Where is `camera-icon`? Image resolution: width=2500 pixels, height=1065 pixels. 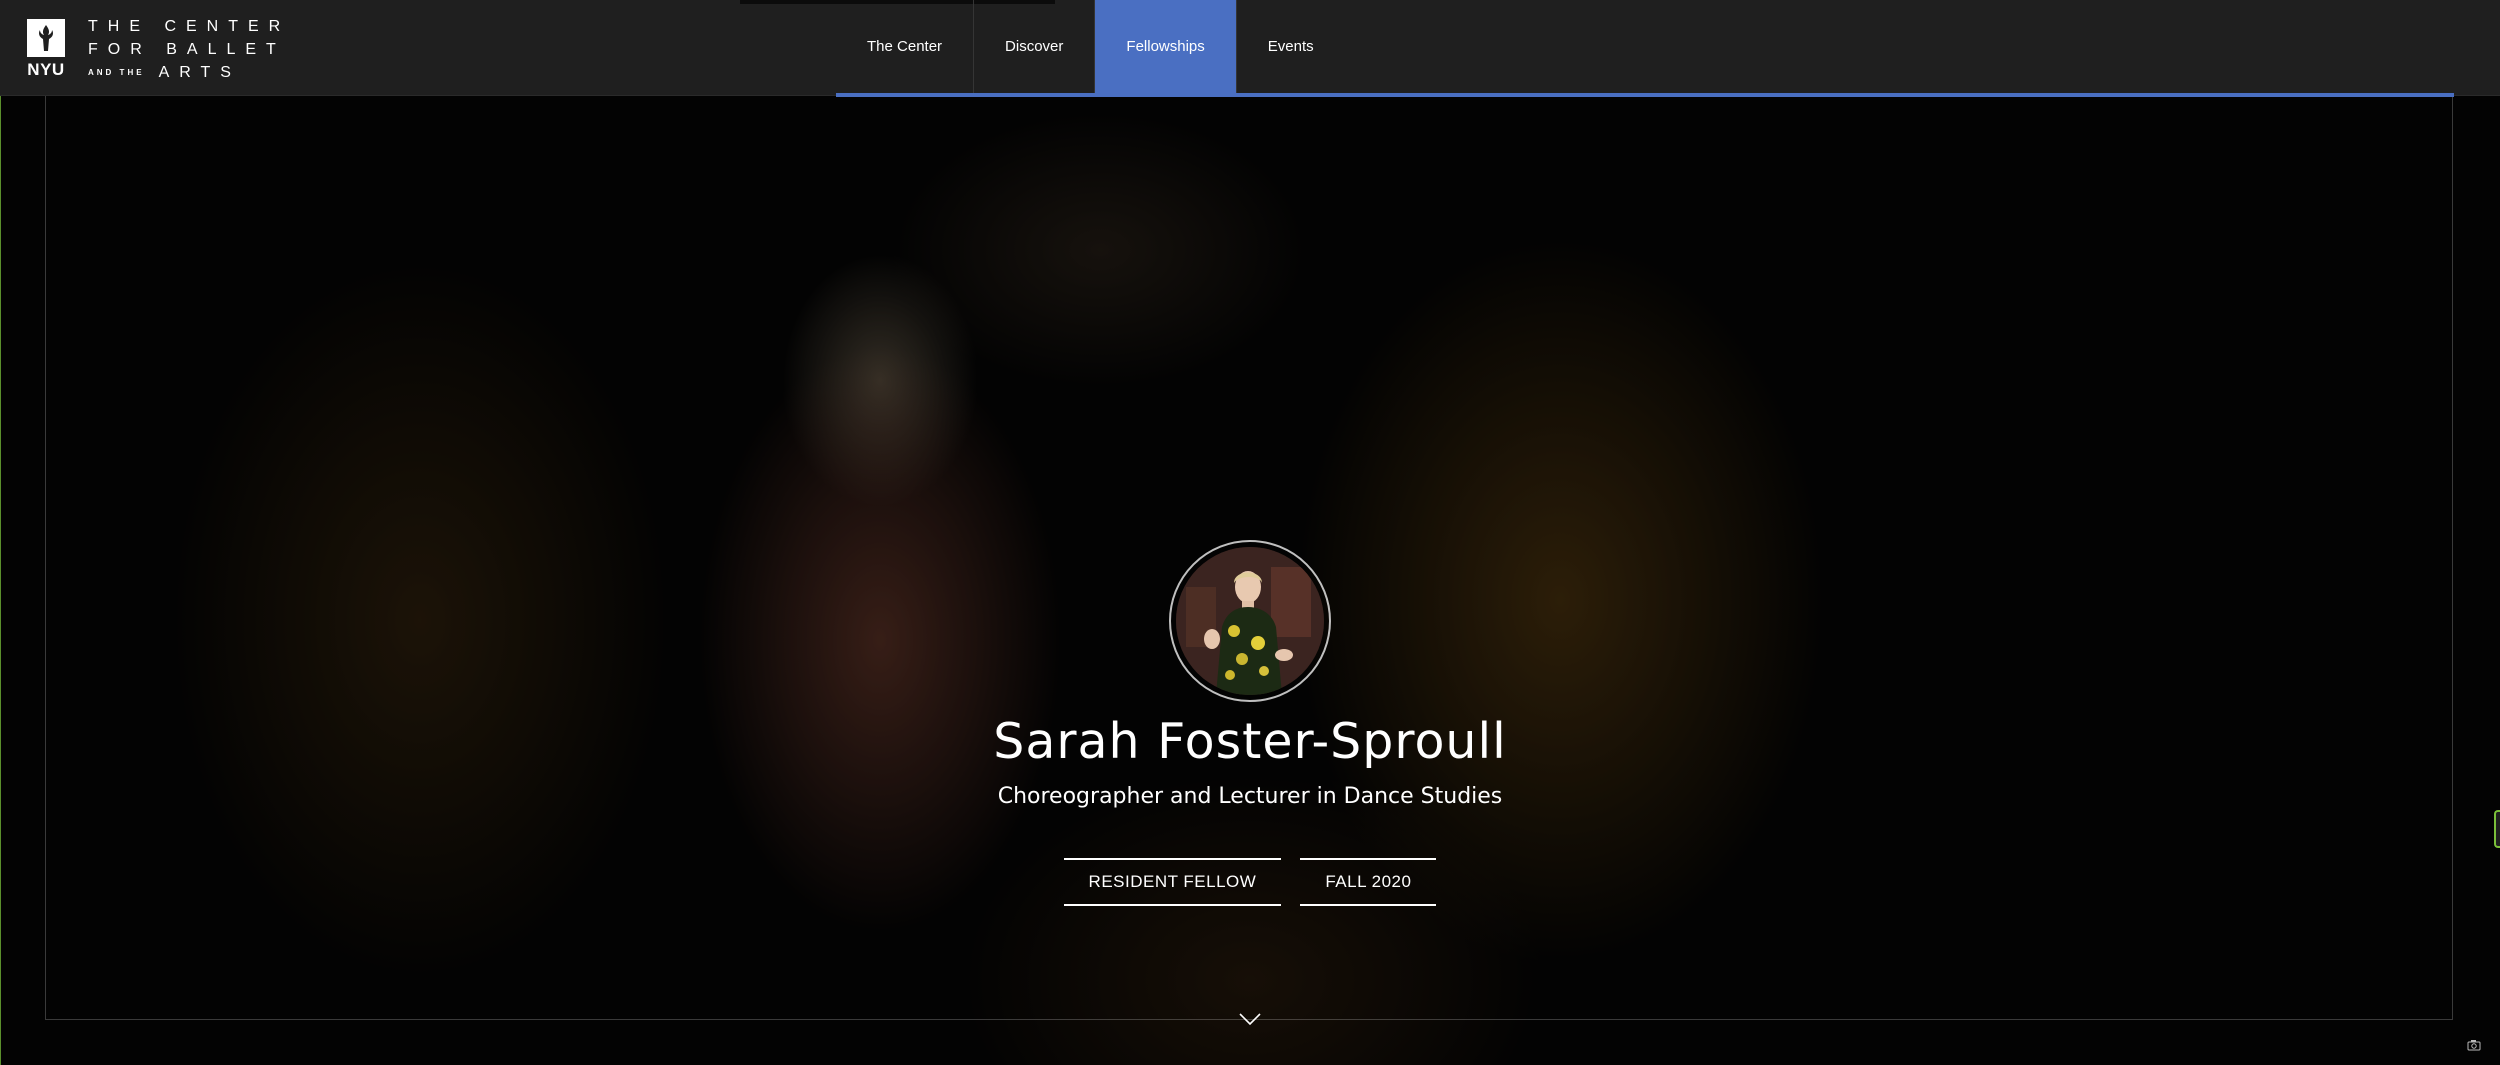 camera-icon is located at coordinates (2474, 1043).